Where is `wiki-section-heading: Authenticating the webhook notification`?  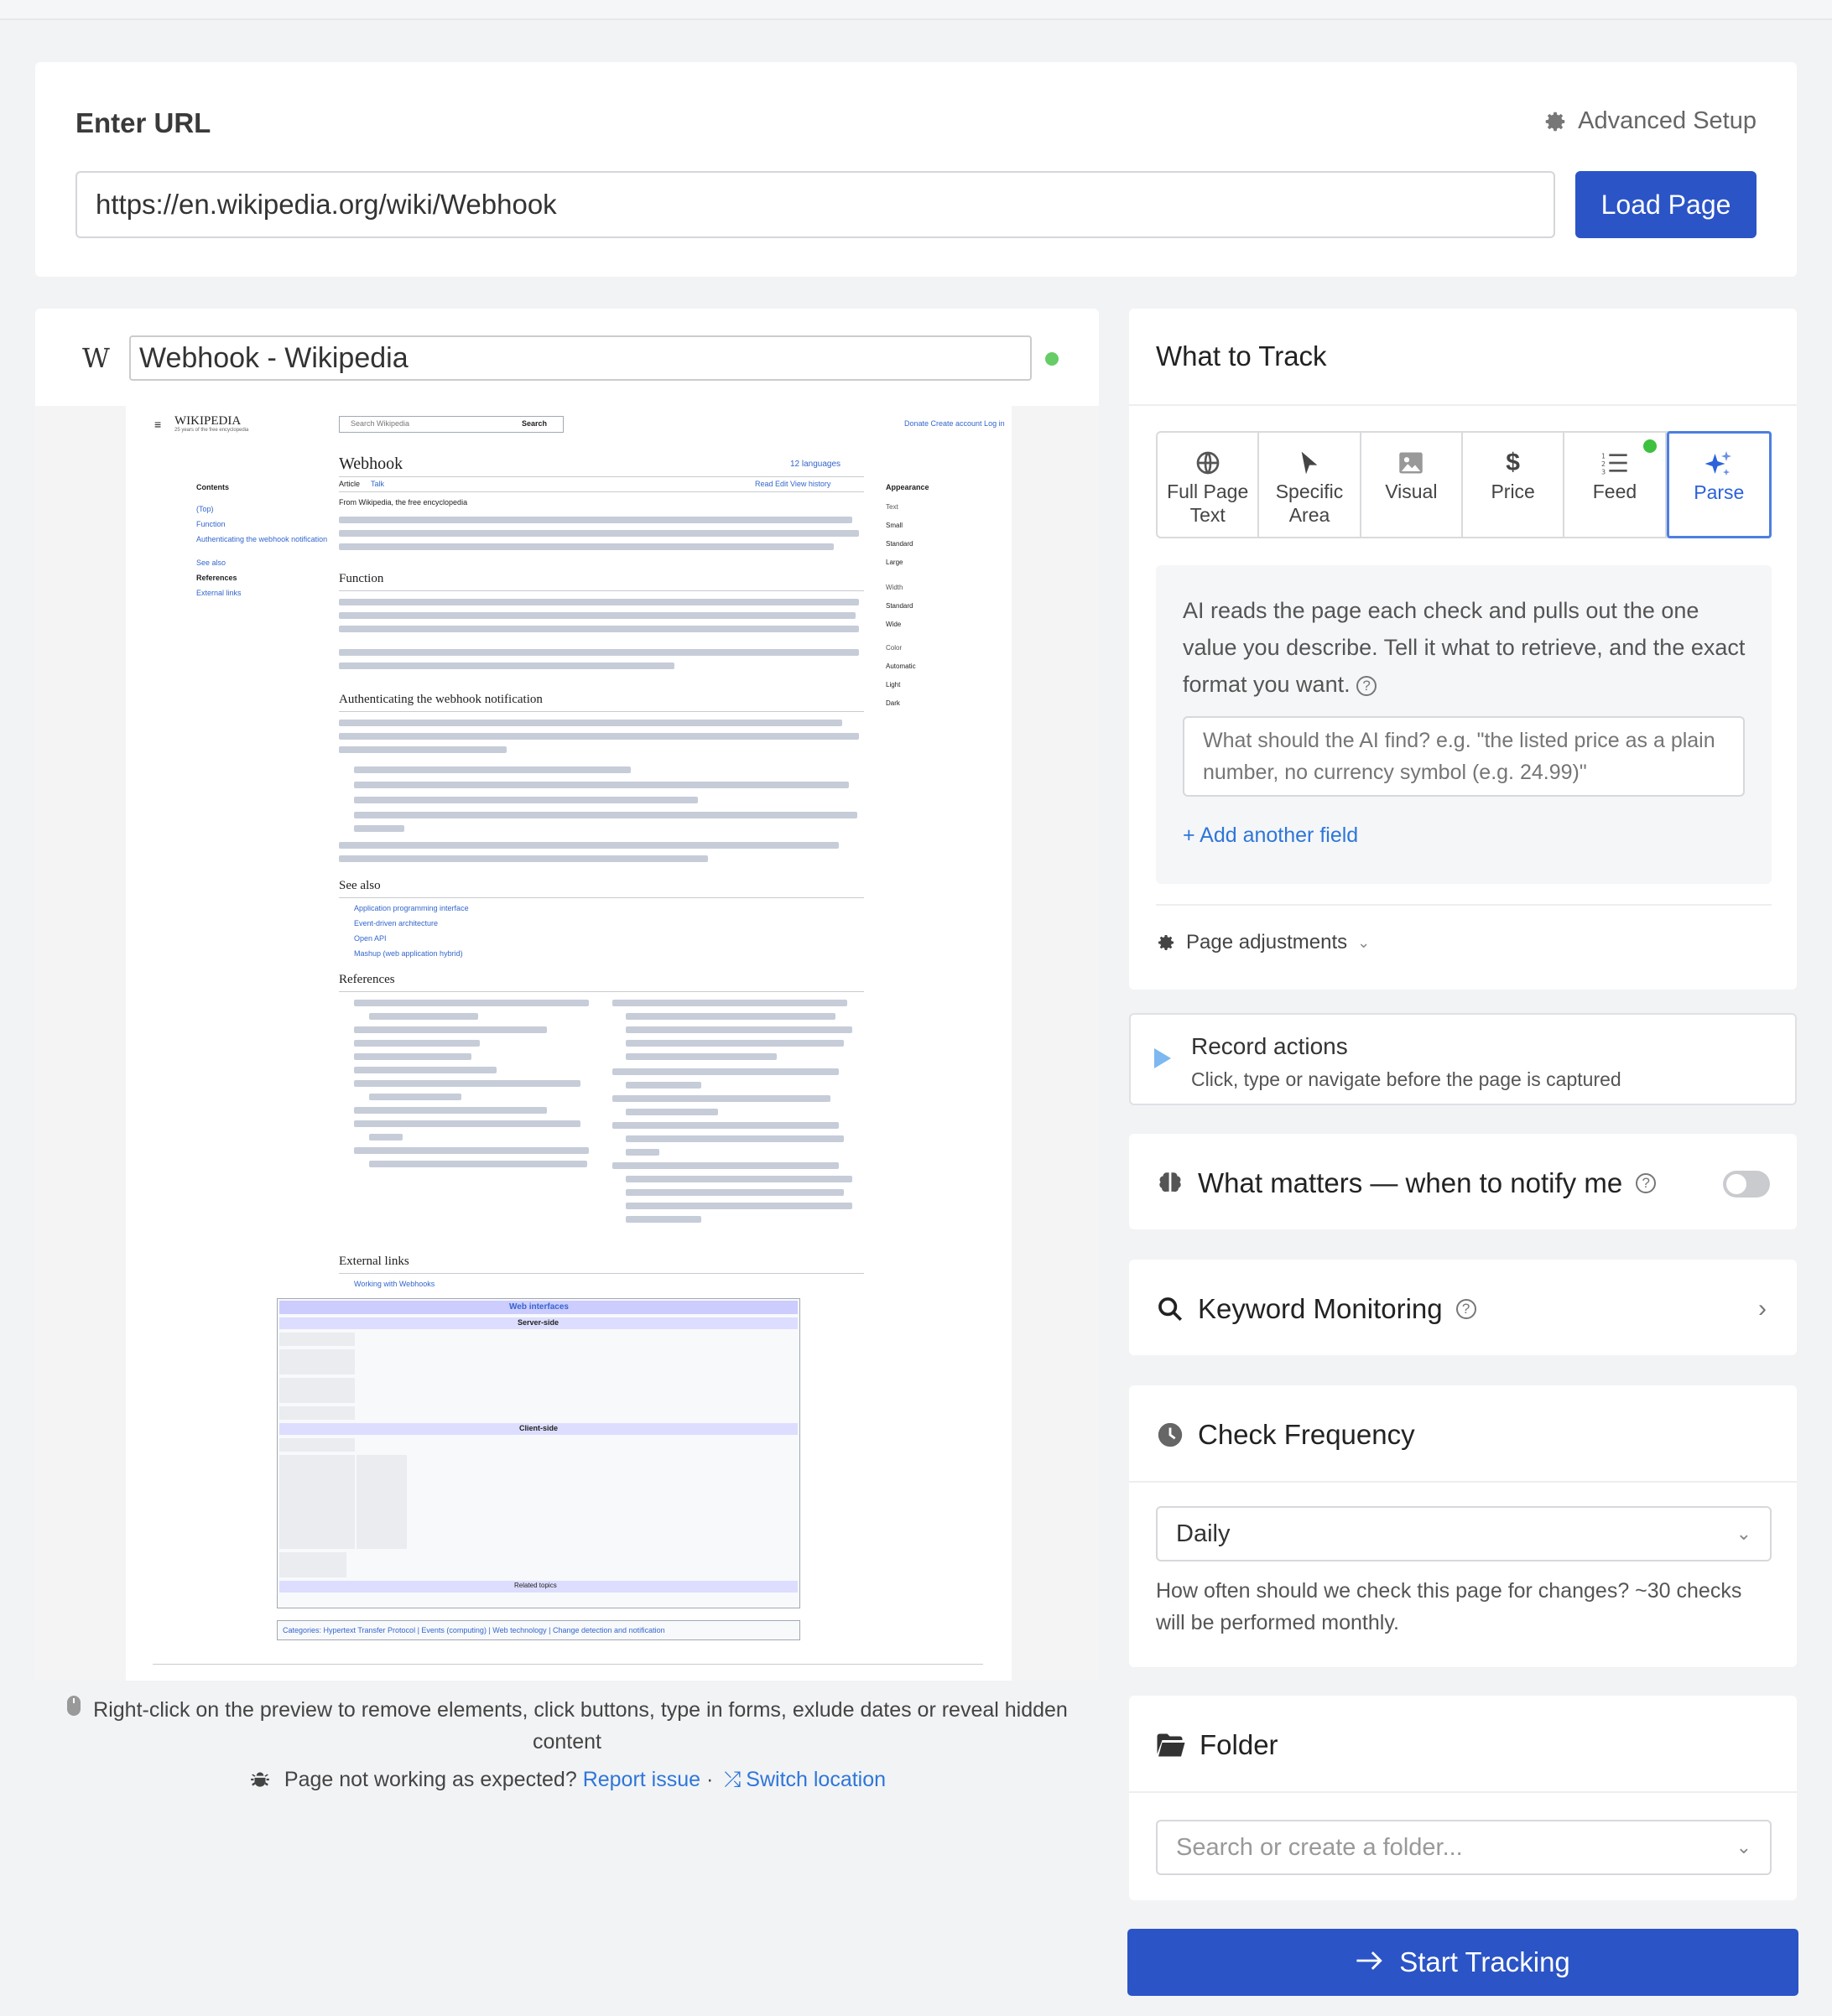
wiki-section-heading: Authenticating the webhook notification is located at coordinates (441, 699).